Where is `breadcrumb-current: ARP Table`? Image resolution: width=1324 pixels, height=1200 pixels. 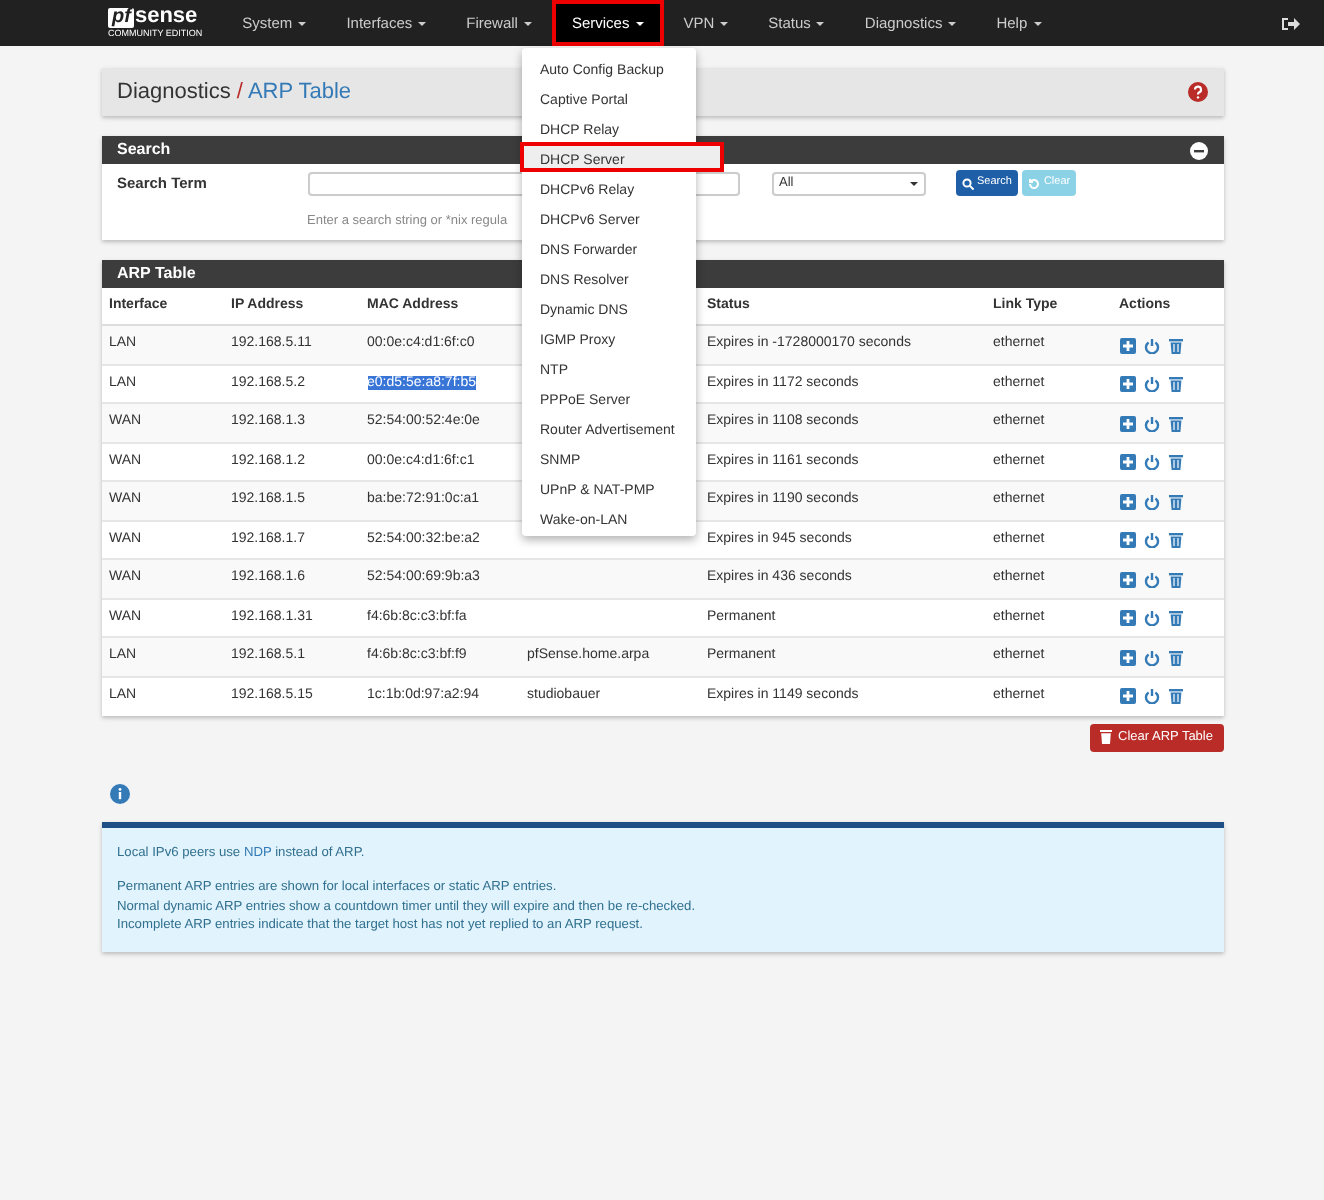
breadcrumb-current: ARP Table is located at coordinates (299, 91).